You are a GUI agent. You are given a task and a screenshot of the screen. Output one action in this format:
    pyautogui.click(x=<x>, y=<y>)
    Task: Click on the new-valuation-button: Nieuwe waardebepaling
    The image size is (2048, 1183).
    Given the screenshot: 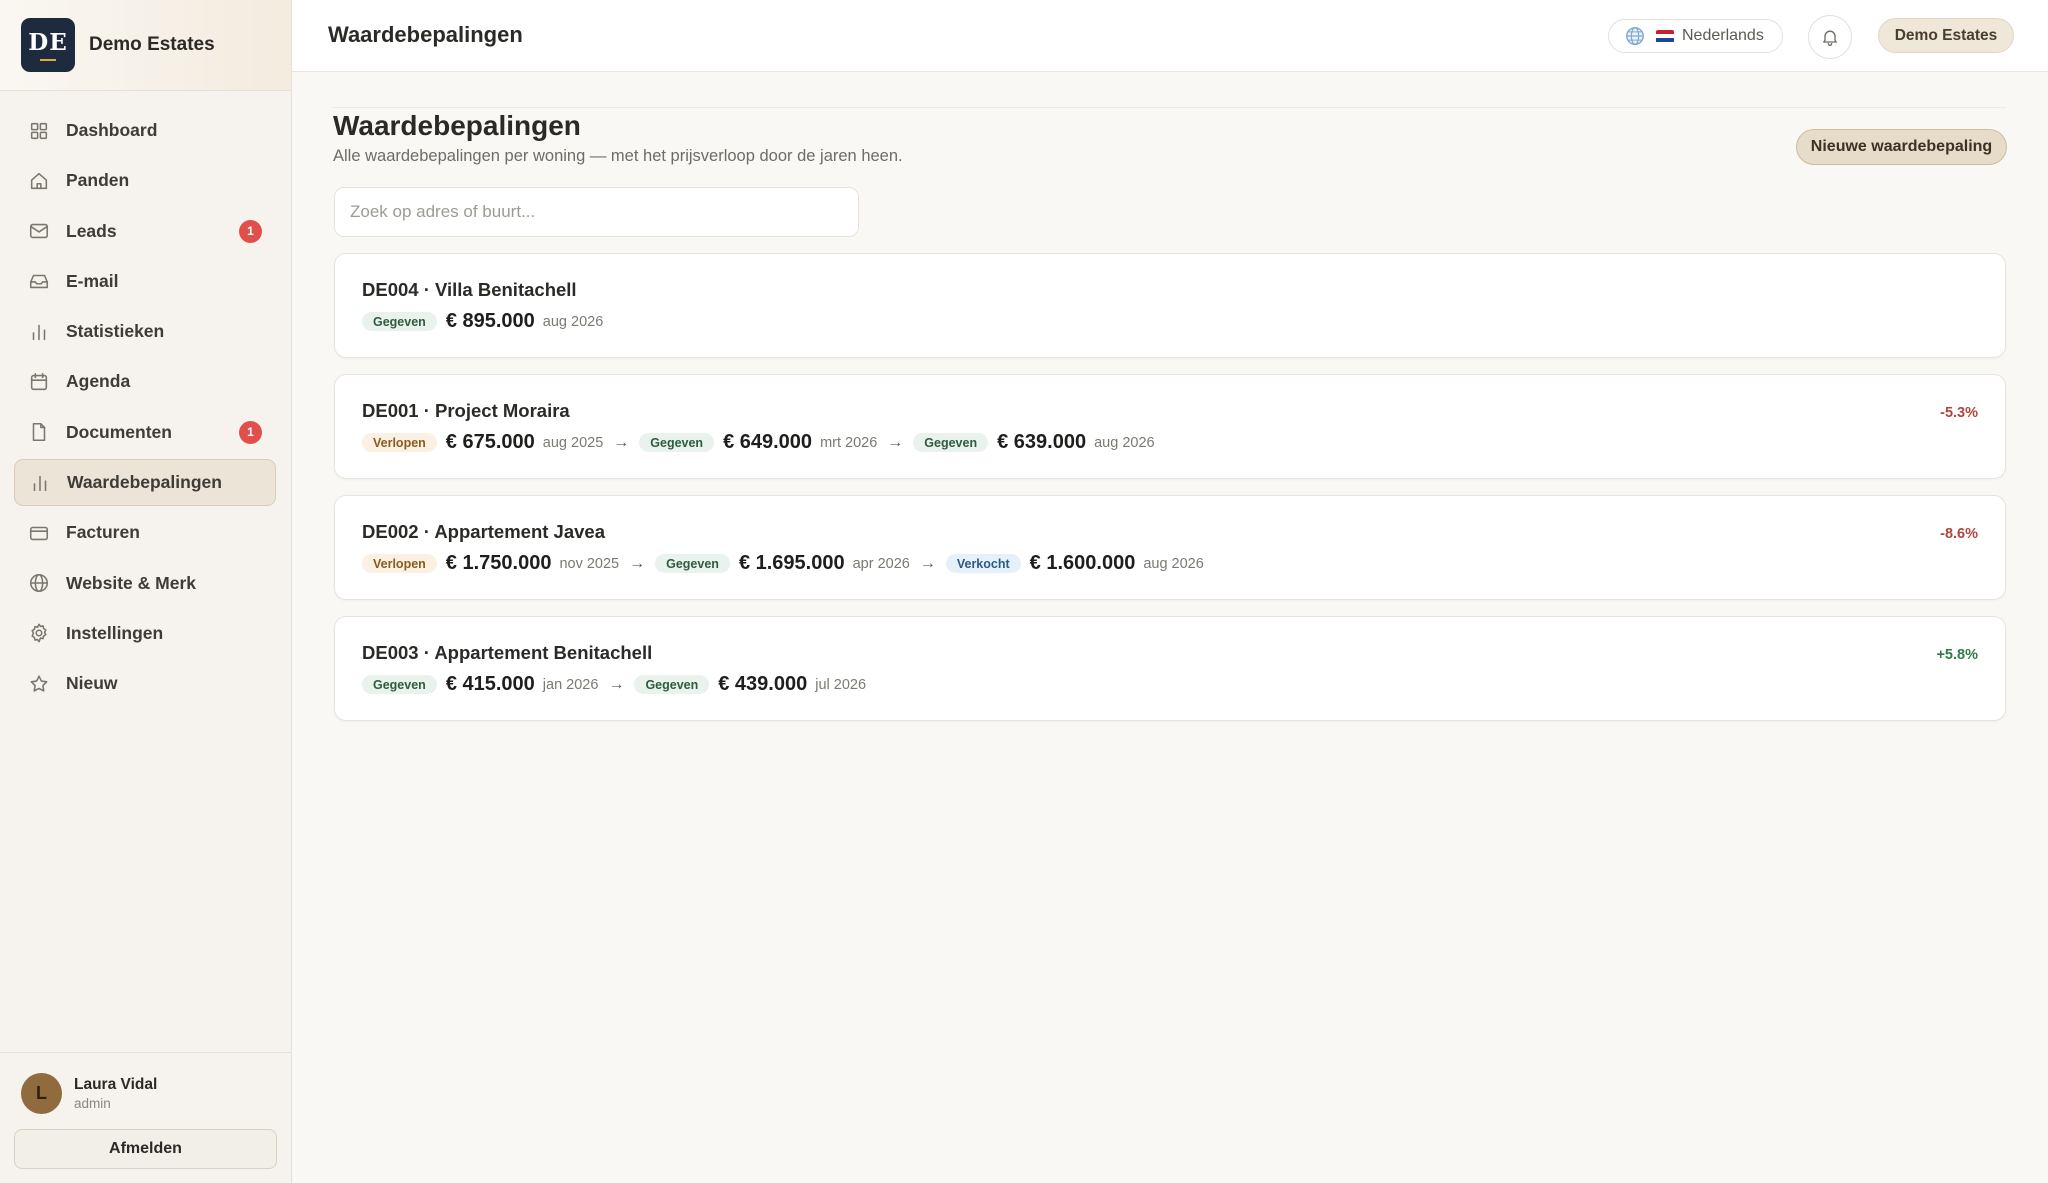 What is the action you would take?
    pyautogui.click(x=1901, y=147)
    